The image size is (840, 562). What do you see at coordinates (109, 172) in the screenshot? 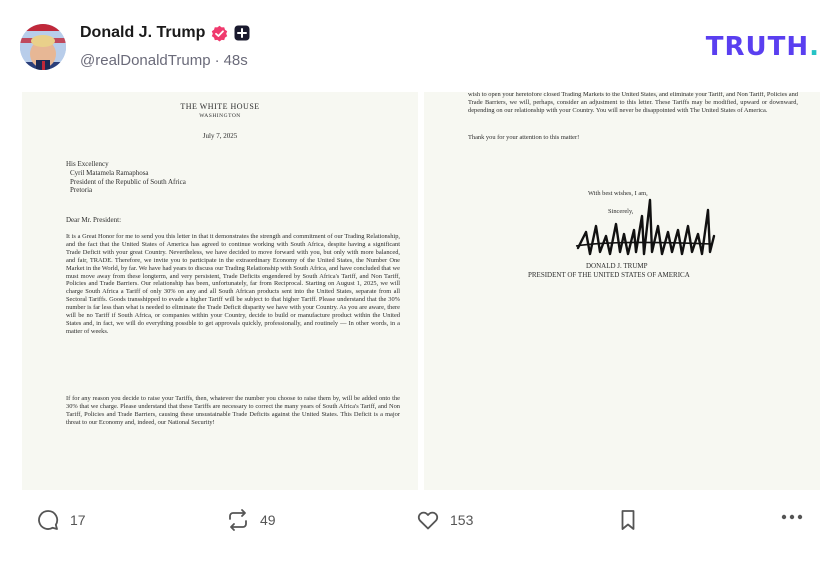
I see `addressee-line: Cyril Matamela Ramaphosa` at bounding box center [109, 172].